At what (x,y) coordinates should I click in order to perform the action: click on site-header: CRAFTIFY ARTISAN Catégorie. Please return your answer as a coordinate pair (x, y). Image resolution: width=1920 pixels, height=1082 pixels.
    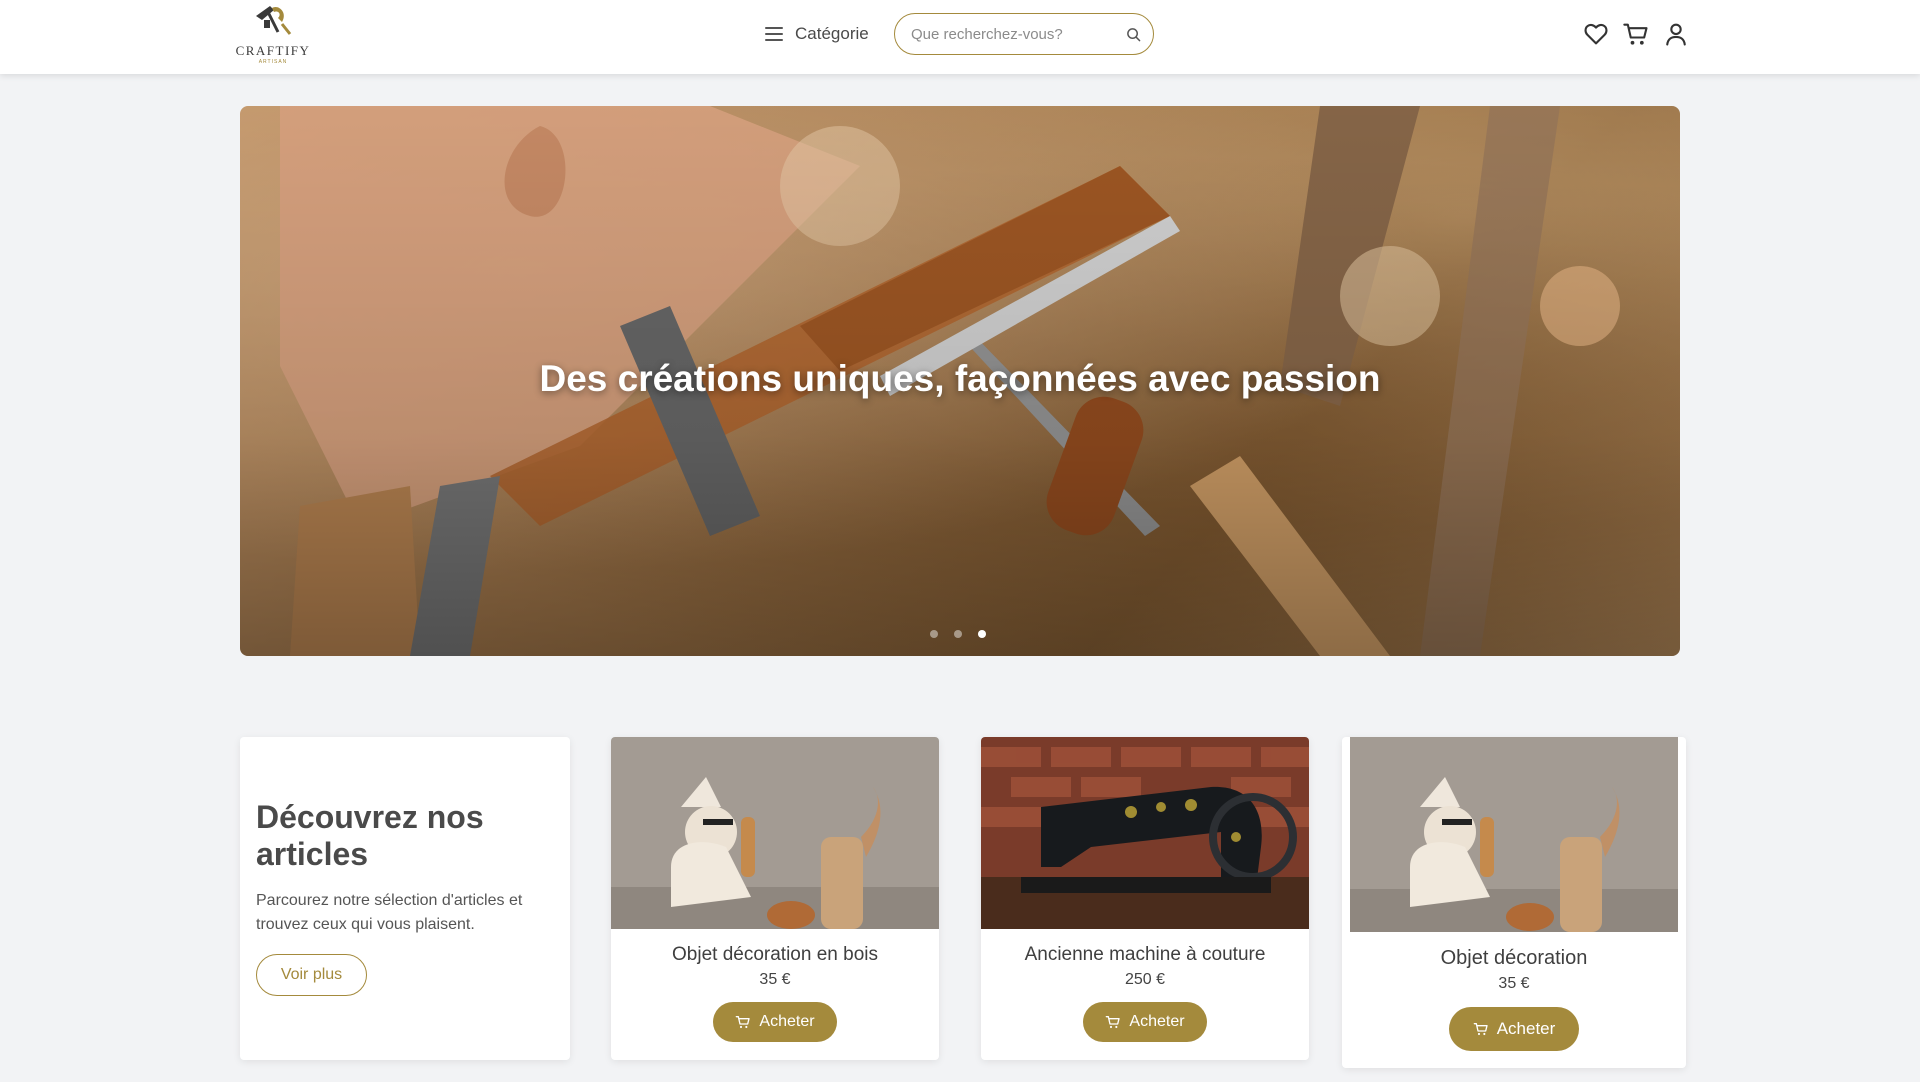
    Looking at the image, I should click on (960, 37).